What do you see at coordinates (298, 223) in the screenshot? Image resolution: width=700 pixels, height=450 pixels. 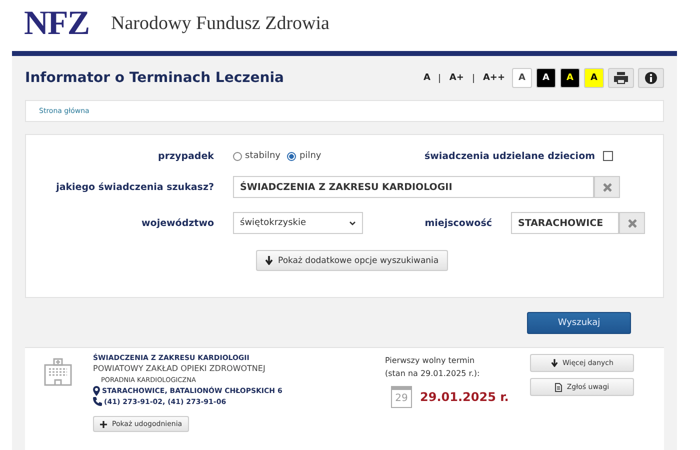 I see `province-dropdown: świętokrzyskie` at bounding box center [298, 223].